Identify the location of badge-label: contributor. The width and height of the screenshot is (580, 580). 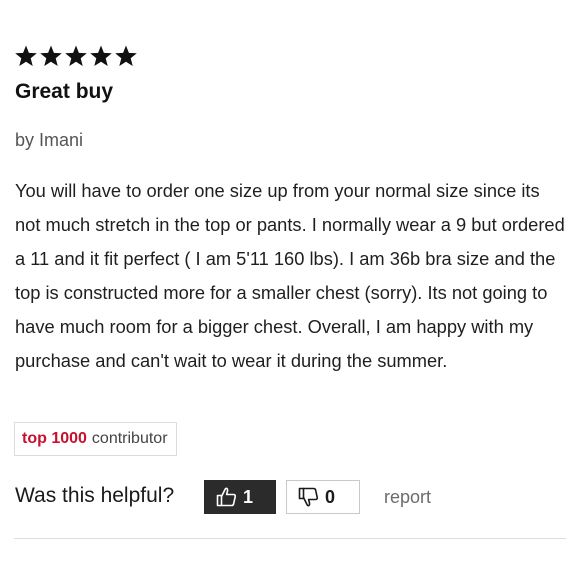
(129, 438).